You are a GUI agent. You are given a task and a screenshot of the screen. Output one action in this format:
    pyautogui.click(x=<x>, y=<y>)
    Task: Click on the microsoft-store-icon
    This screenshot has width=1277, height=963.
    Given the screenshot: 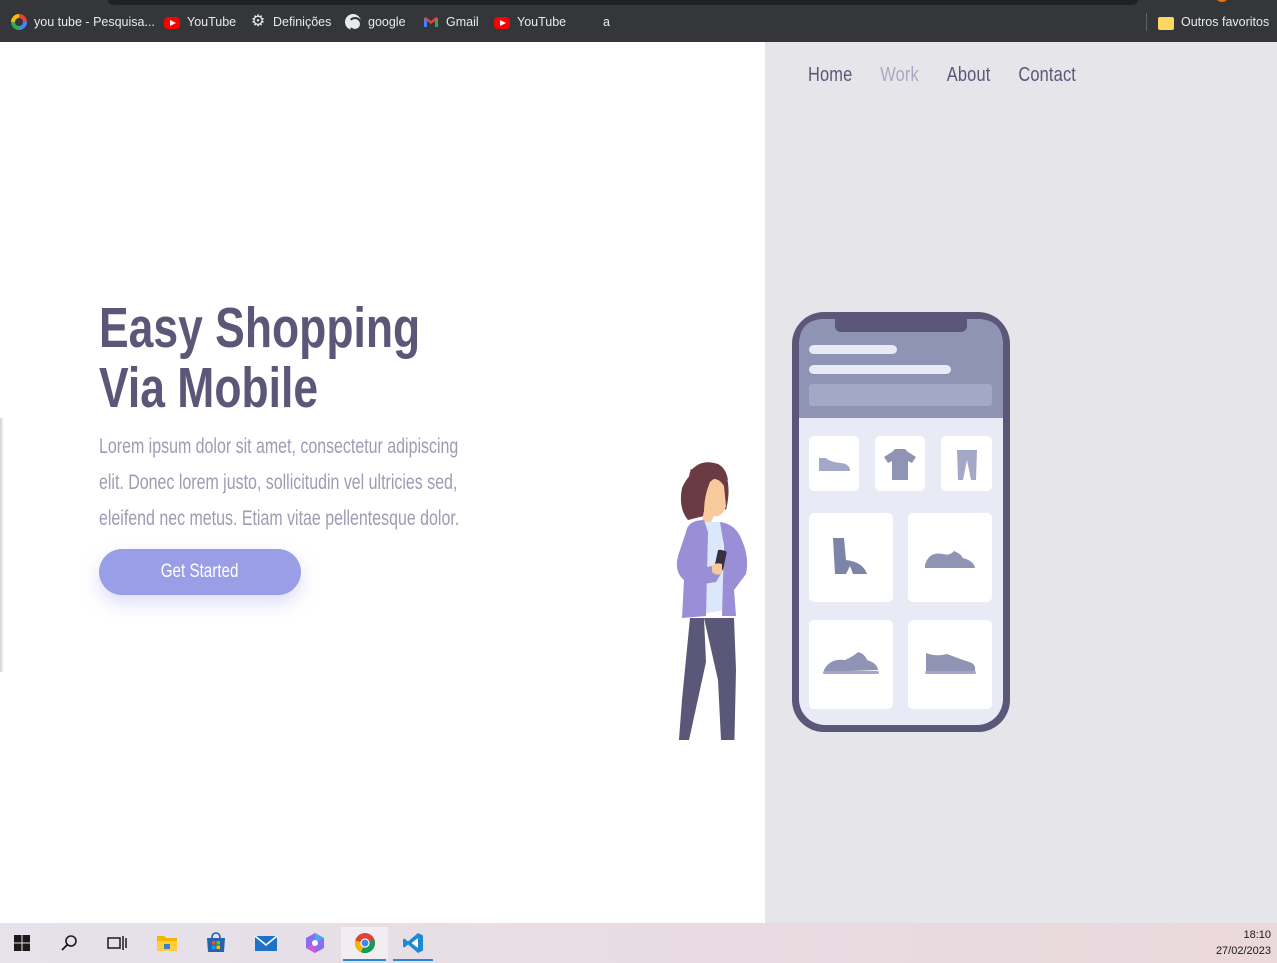 What is the action you would take?
    pyautogui.click(x=216, y=942)
    